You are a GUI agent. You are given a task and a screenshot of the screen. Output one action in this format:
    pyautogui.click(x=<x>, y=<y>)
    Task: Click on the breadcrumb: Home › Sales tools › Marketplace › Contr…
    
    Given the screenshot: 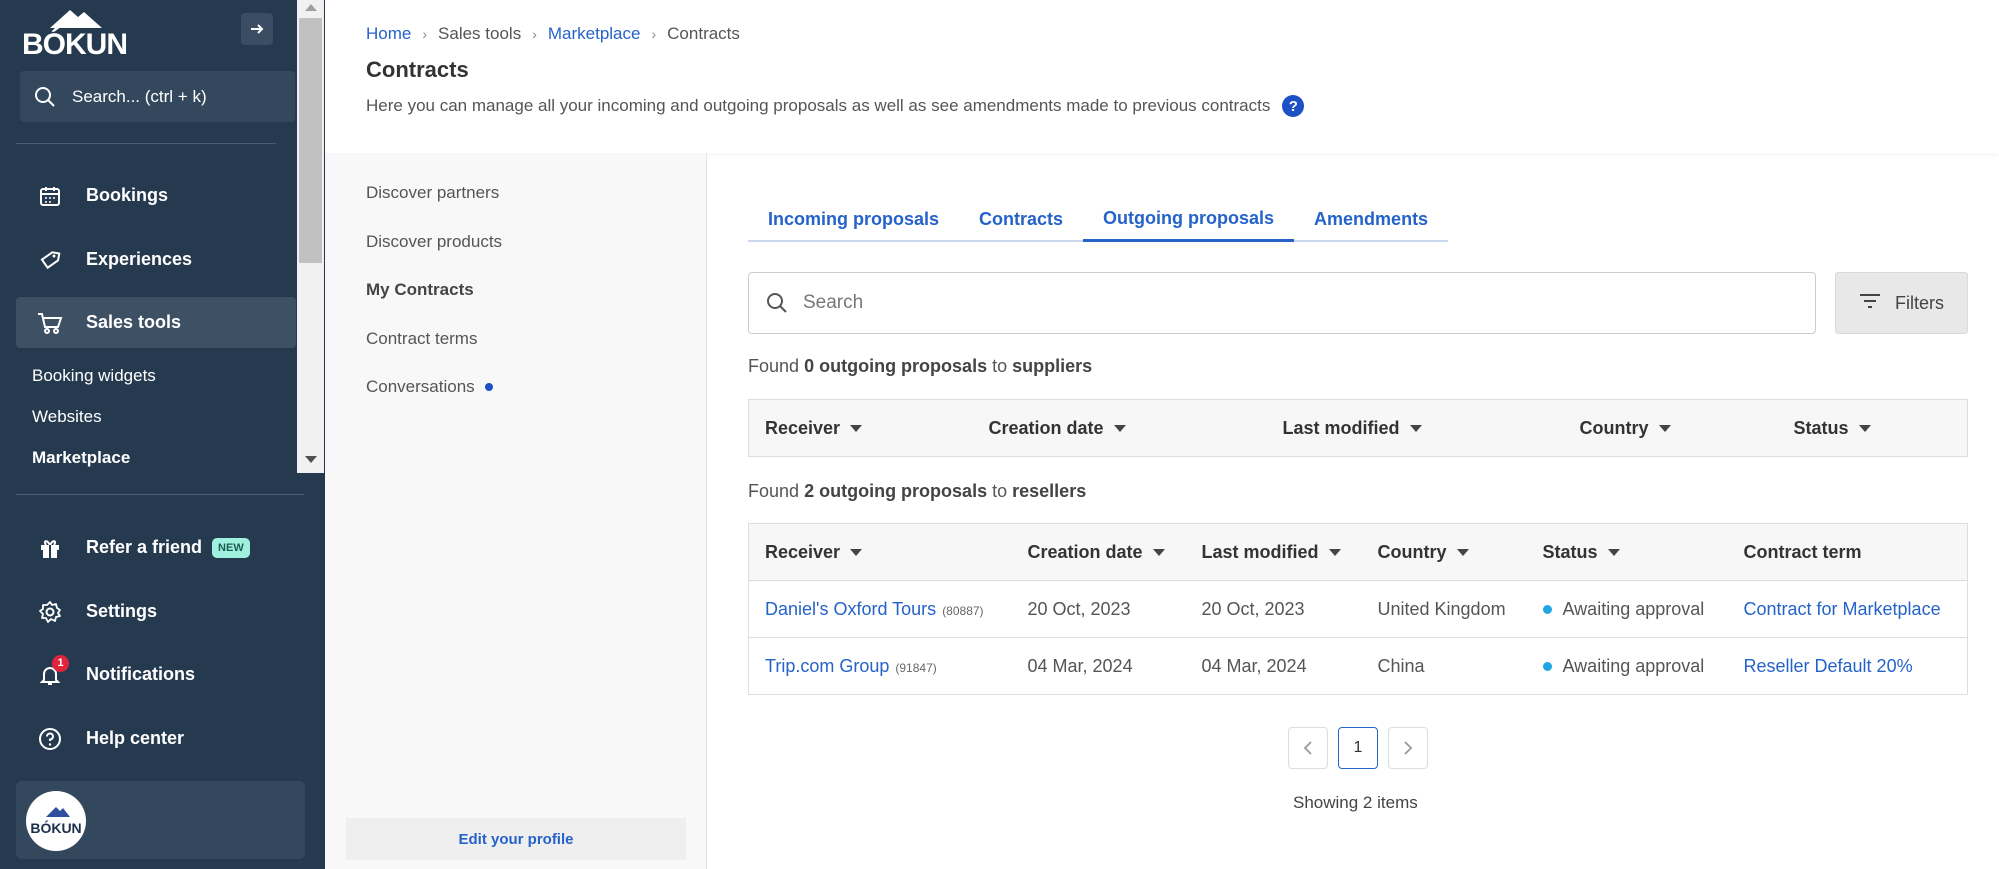 What is the action you would take?
    pyautogui.click(x=553, y=34)
    